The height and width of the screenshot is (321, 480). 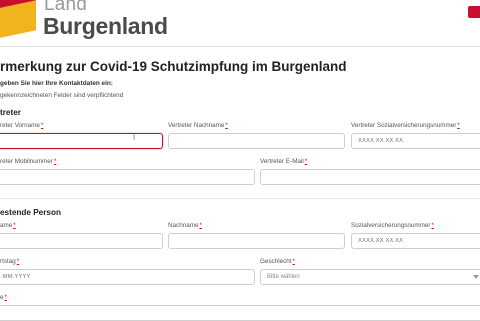 What do you see at coordinates (240, 46) in the screenshot?
I see `header-divider` at bounding box center [240, 46].